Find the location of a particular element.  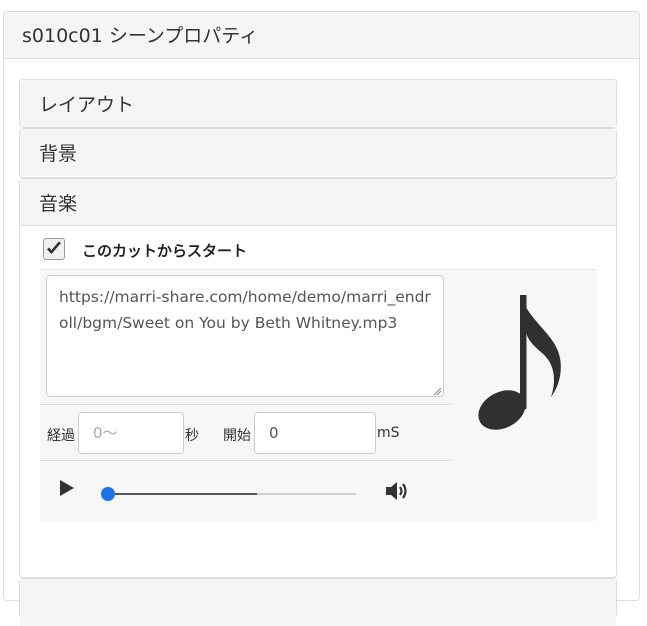

elapsed-label: 経過 is located at coordinates (61, 436).